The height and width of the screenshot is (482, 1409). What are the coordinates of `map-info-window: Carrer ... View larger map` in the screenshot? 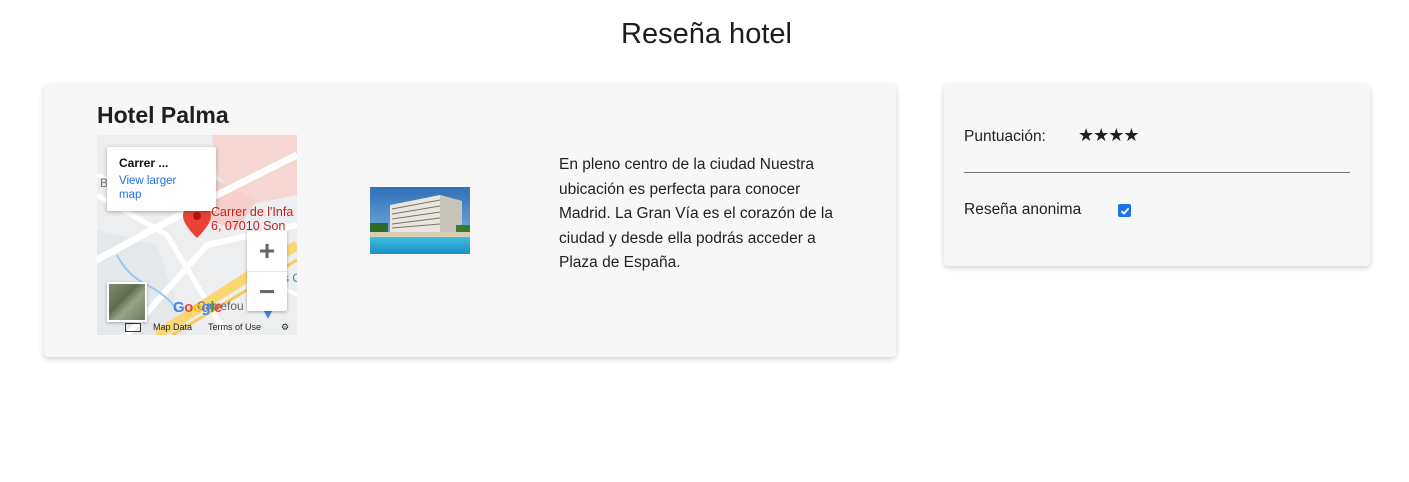 It's located at (161, 179).